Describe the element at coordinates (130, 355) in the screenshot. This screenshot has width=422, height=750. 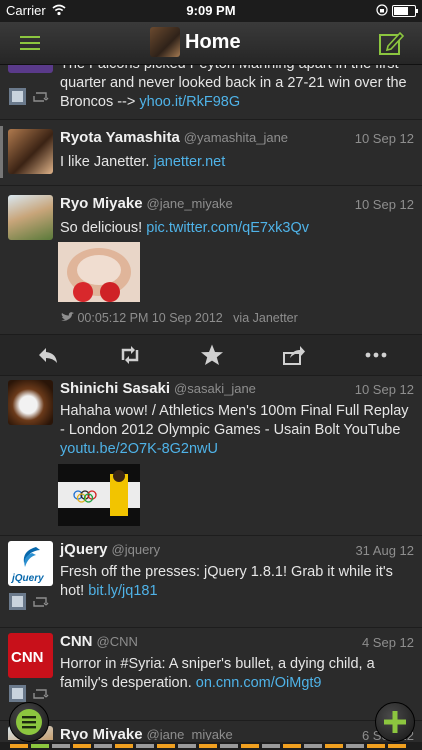
I see `retweet-icon` at that location.